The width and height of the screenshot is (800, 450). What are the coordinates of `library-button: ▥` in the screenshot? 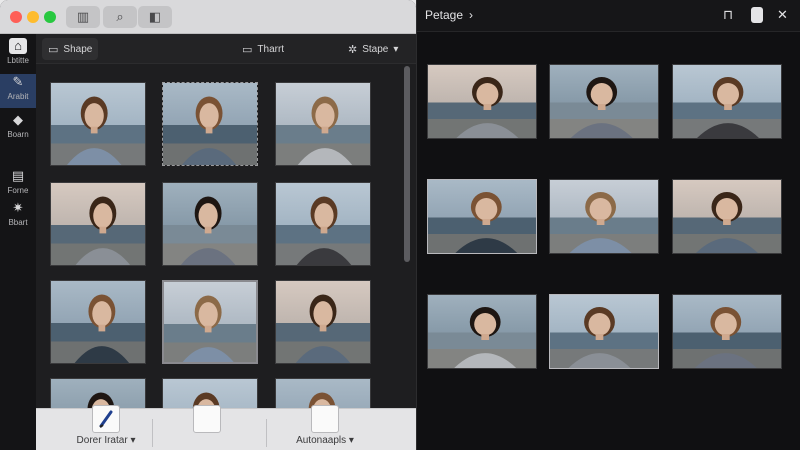 It's located at (83, 17).